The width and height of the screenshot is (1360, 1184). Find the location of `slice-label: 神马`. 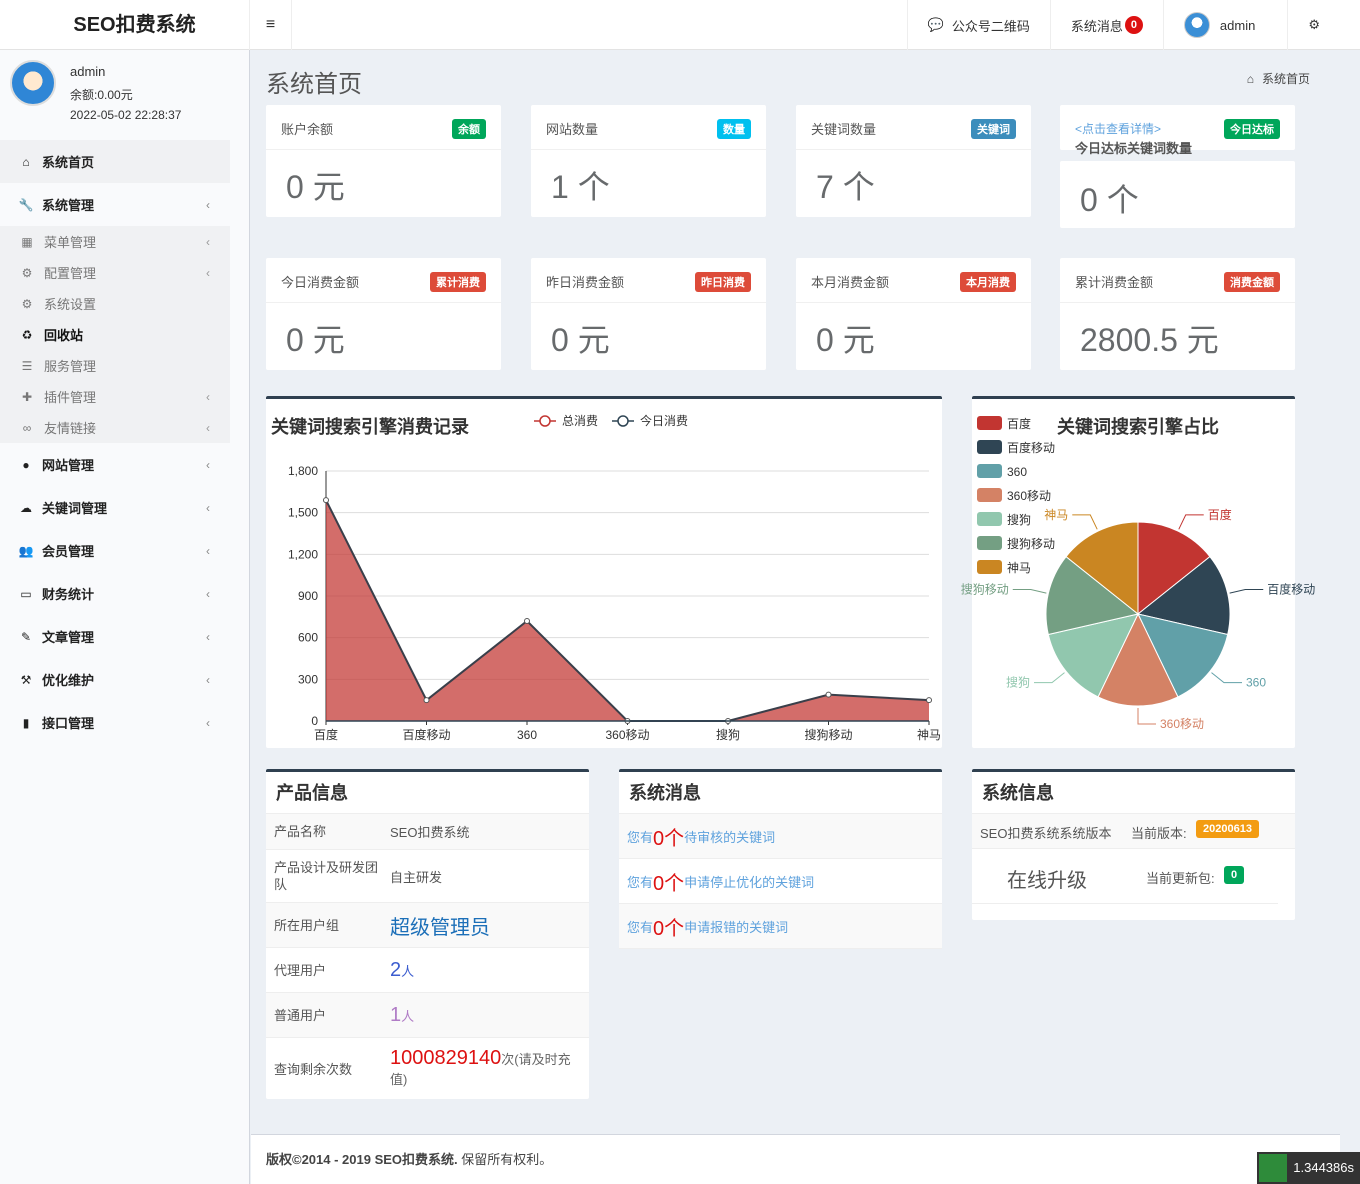

slice-label: 神马 is located at coordinates (1056, 515).